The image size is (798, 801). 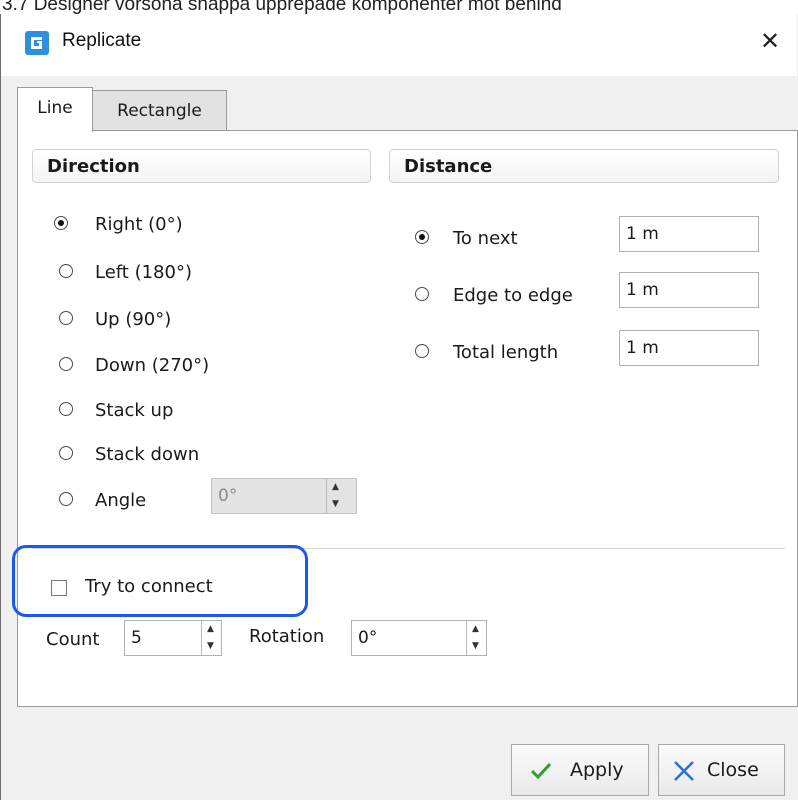 I want to click on distance-heading: Distance, so click(x=584, y=166).